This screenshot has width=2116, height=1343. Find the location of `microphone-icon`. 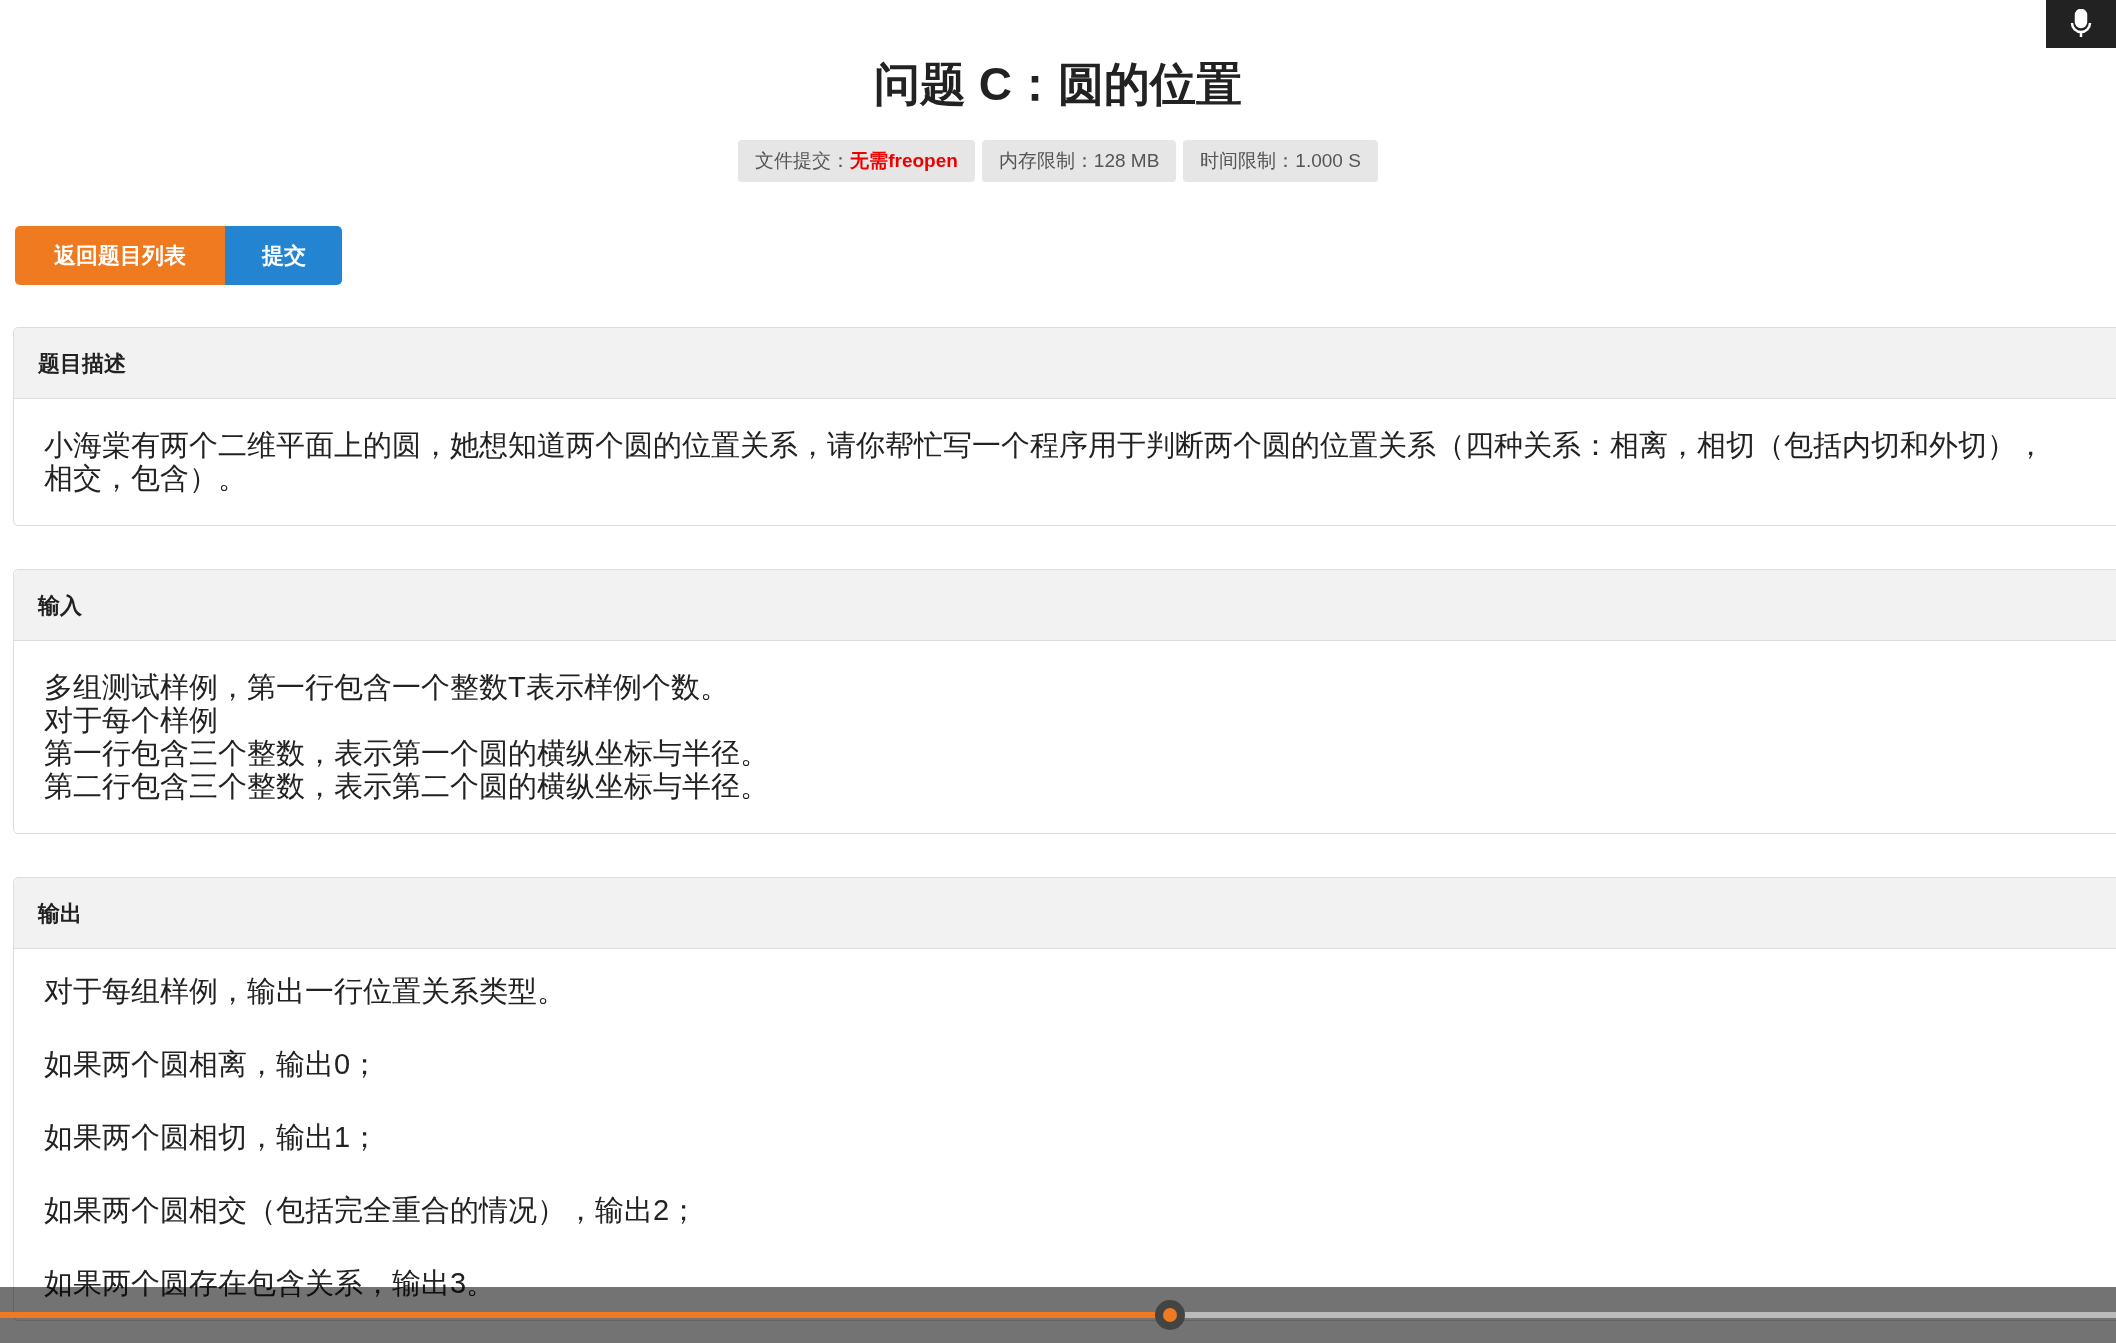

microphone-icon is located at coordinates (2081, 24).